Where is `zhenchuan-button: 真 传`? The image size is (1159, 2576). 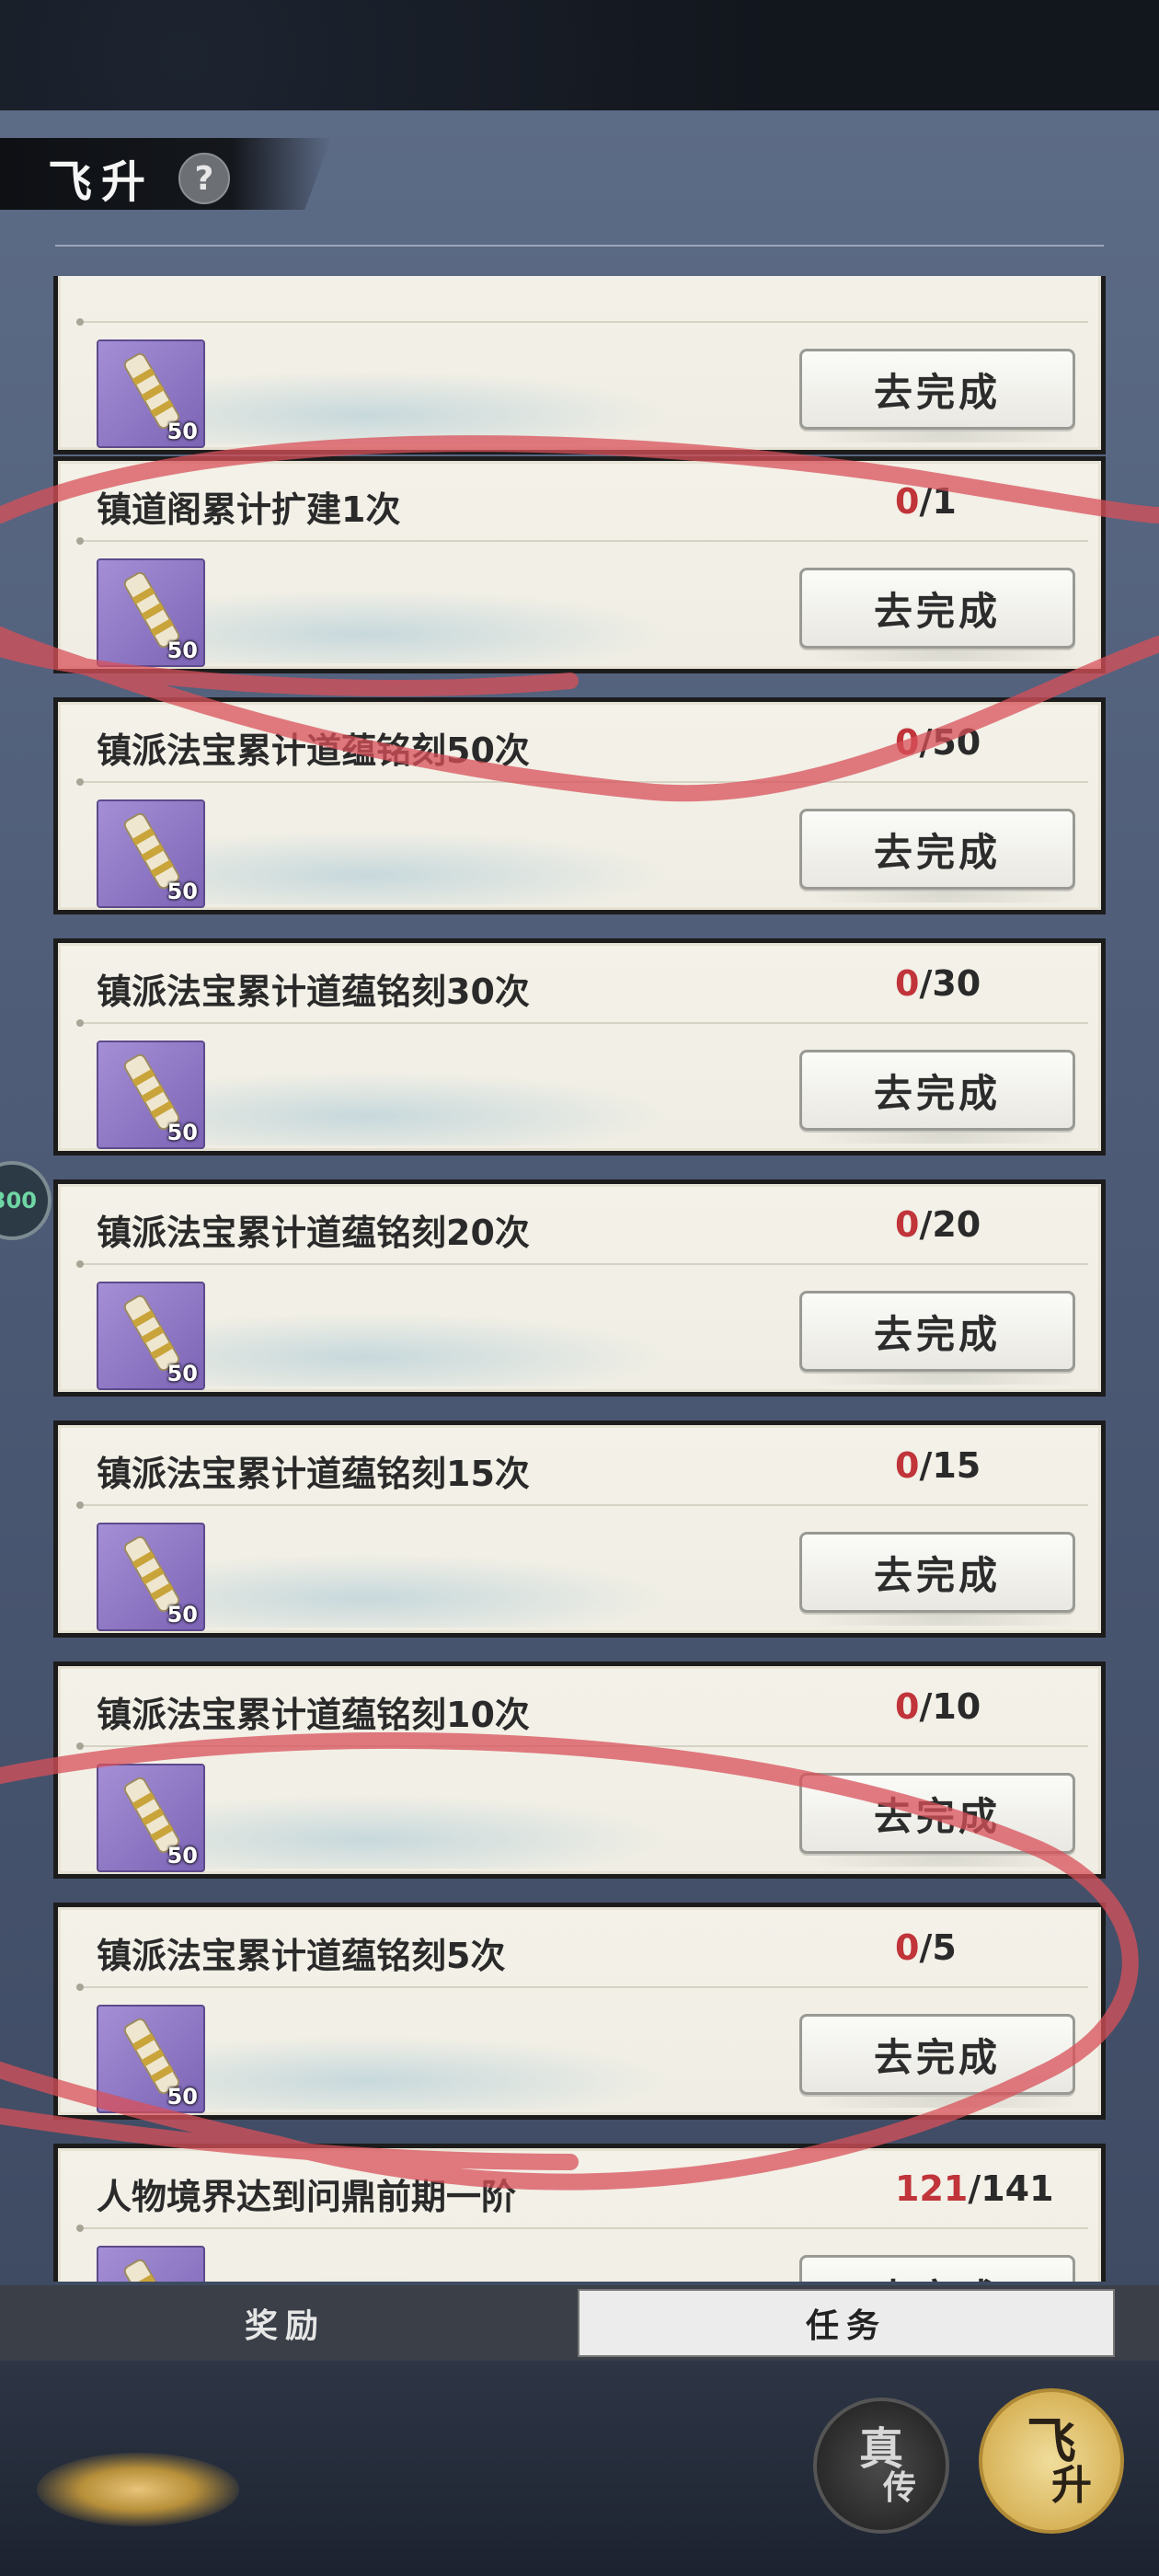
zhenchuan-button: 真 传 is located at coordinates (881, 2466).